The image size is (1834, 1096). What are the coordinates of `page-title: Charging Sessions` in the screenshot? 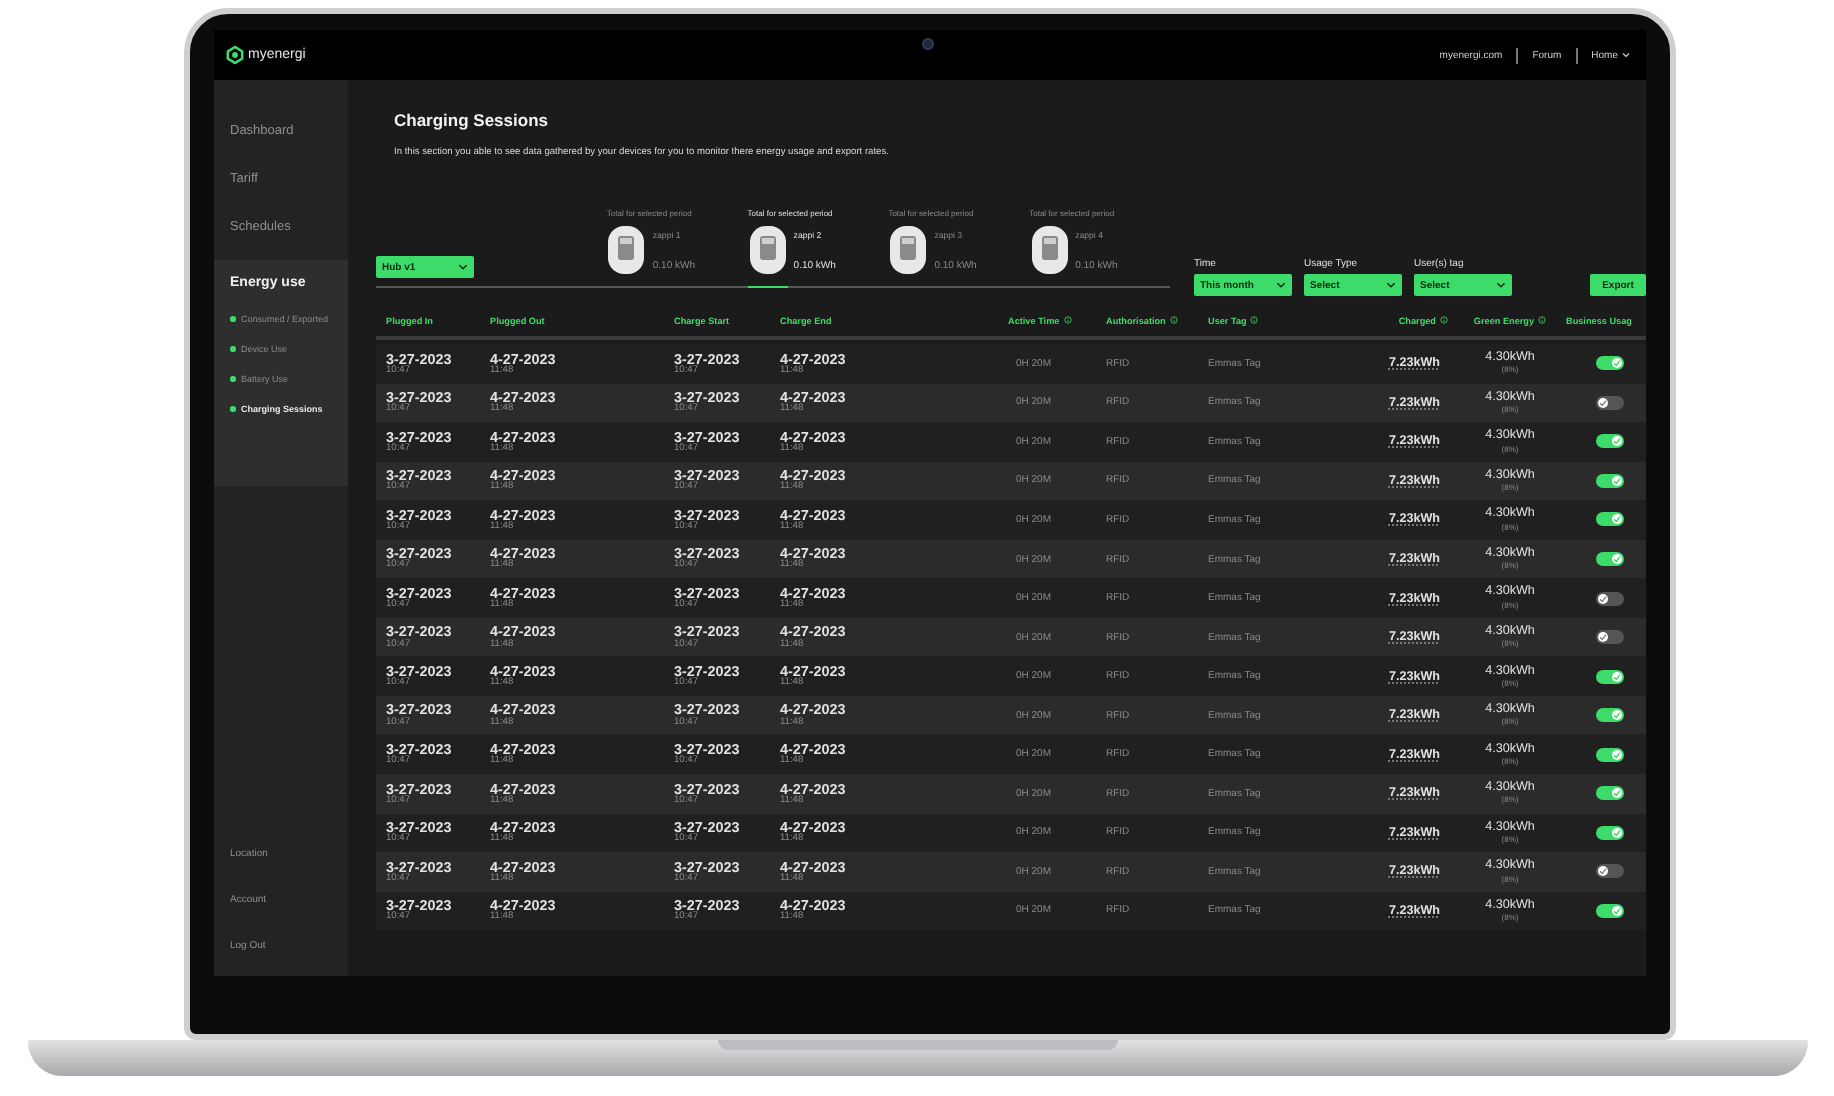 It's located at (472, 120).